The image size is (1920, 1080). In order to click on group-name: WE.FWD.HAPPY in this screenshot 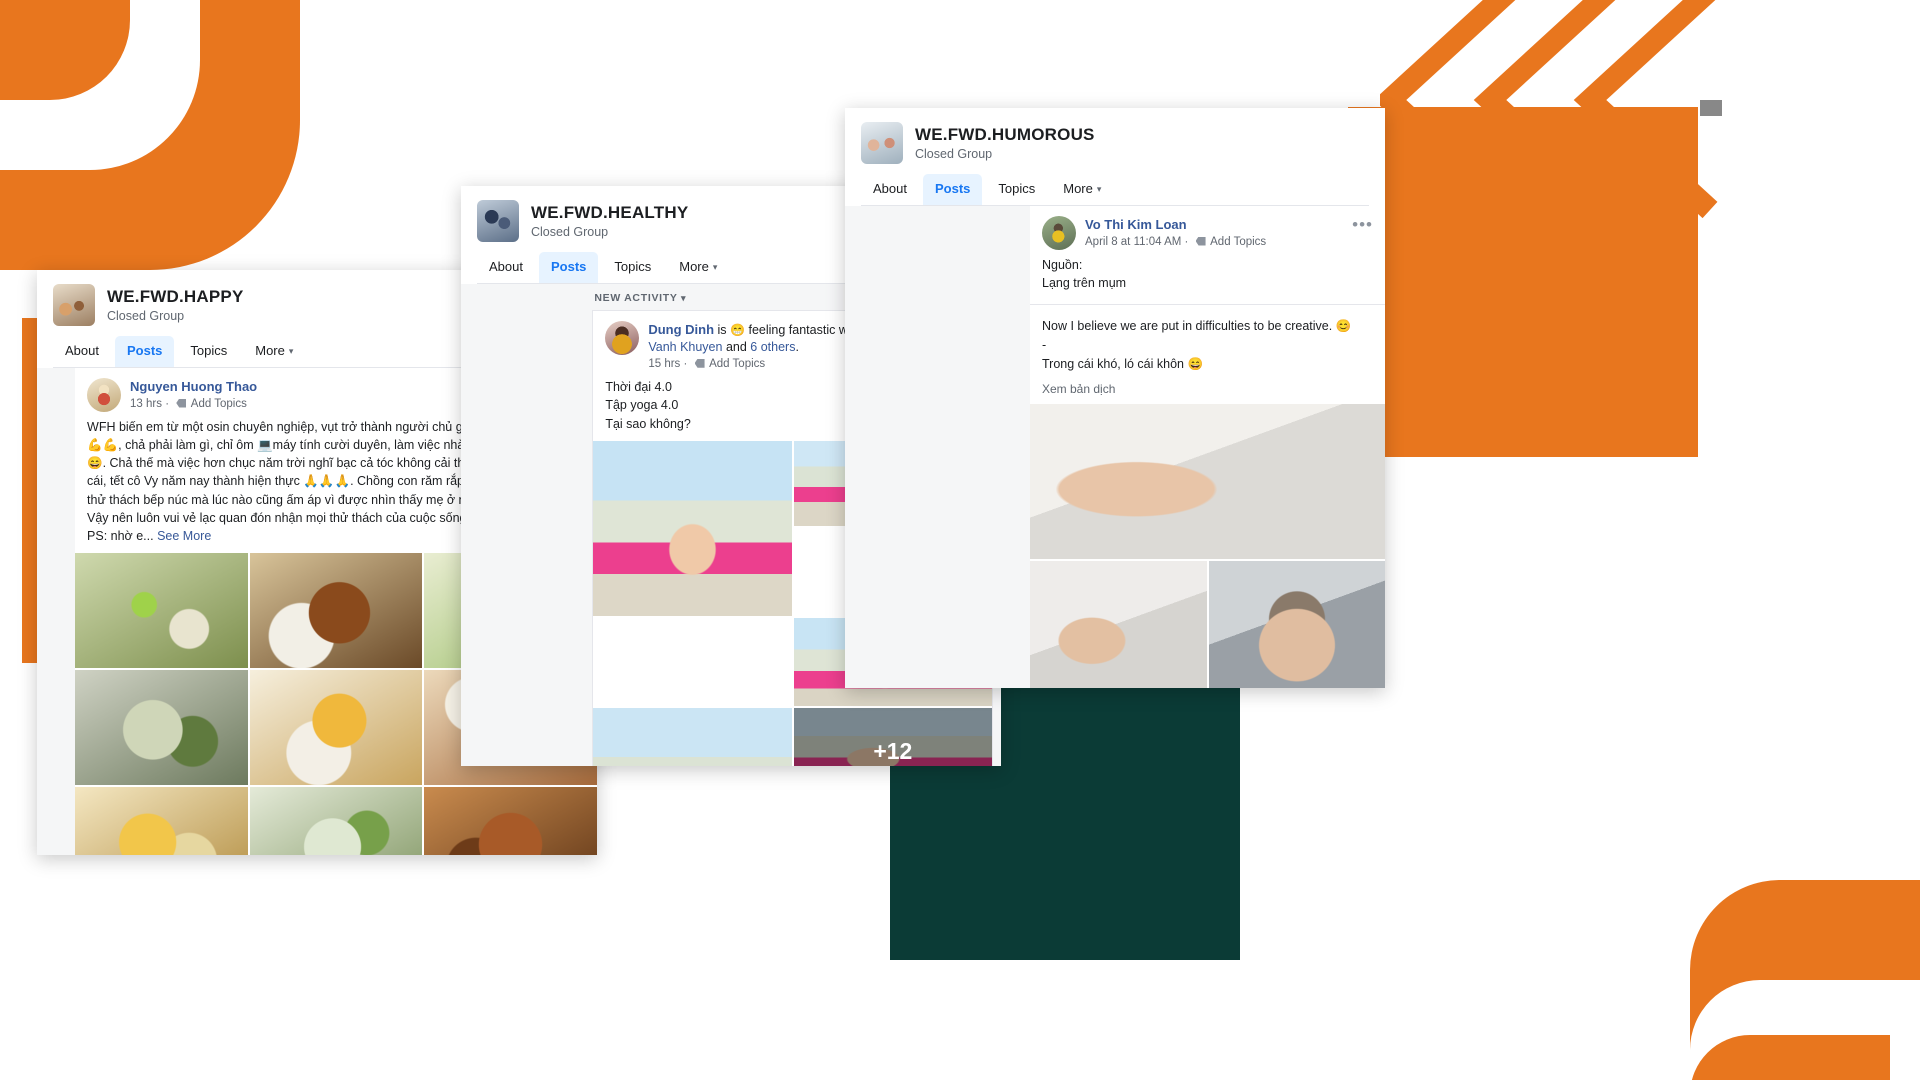, I will do `click(175, 296)`.